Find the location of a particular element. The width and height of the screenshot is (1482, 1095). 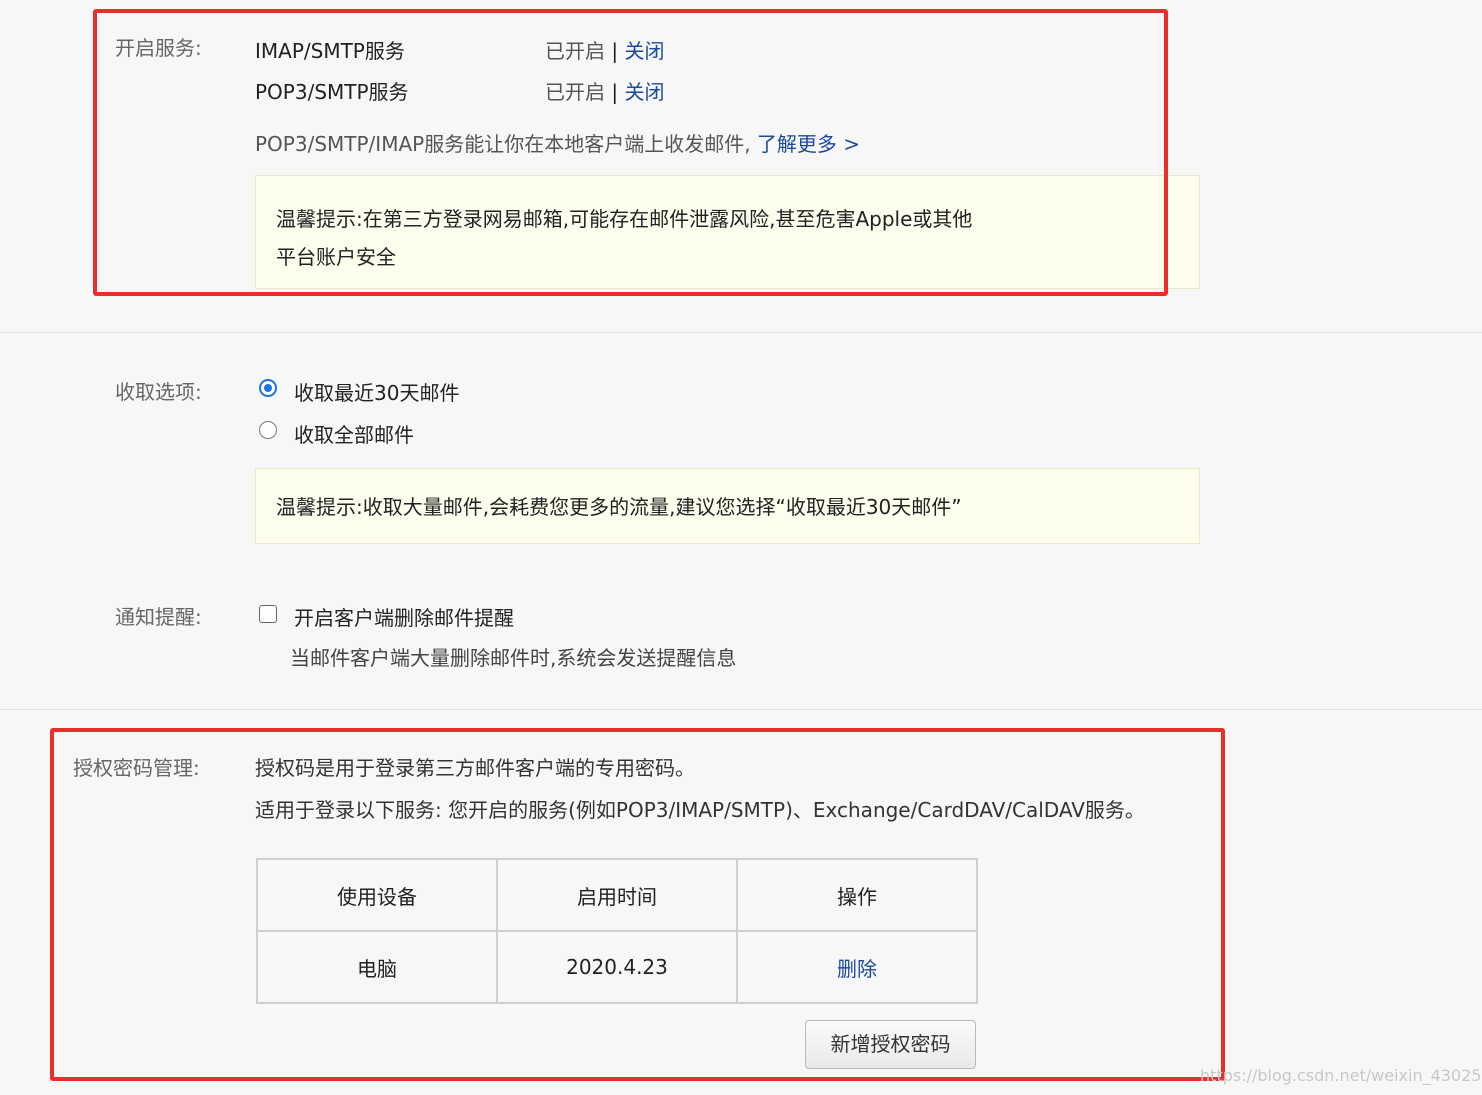

fetch-all-label: 收取全部邮件 is located at coordinates (354, 433).